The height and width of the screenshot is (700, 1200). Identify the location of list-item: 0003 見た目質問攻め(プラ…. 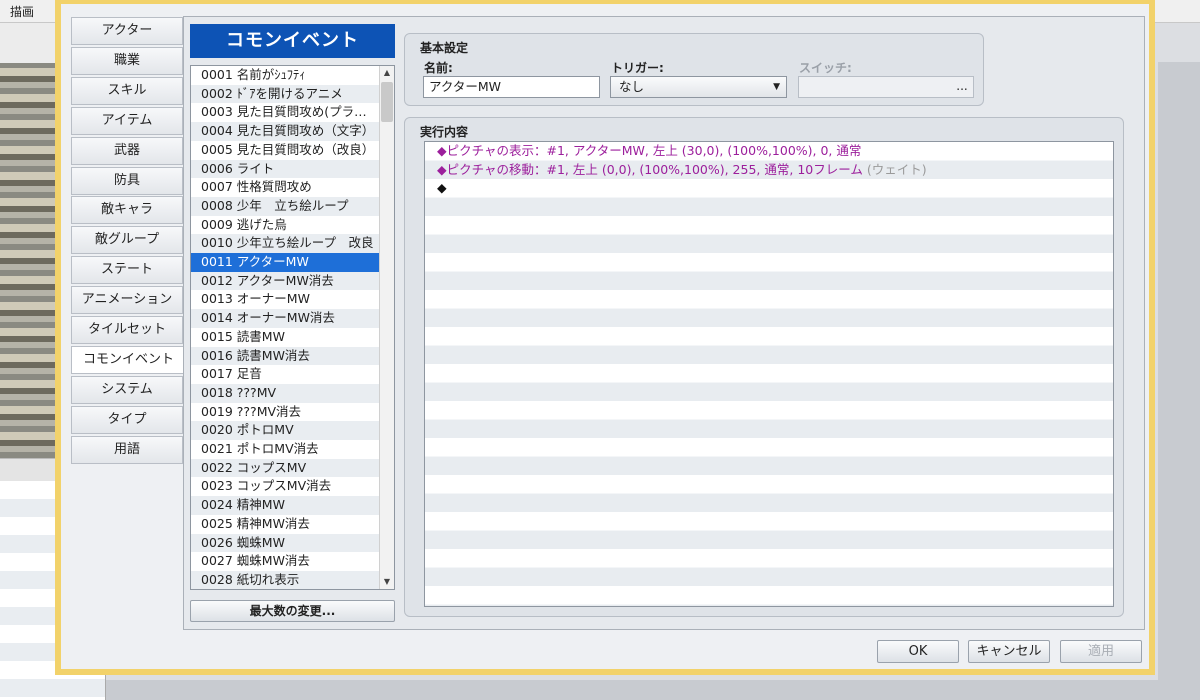
(286, 112).